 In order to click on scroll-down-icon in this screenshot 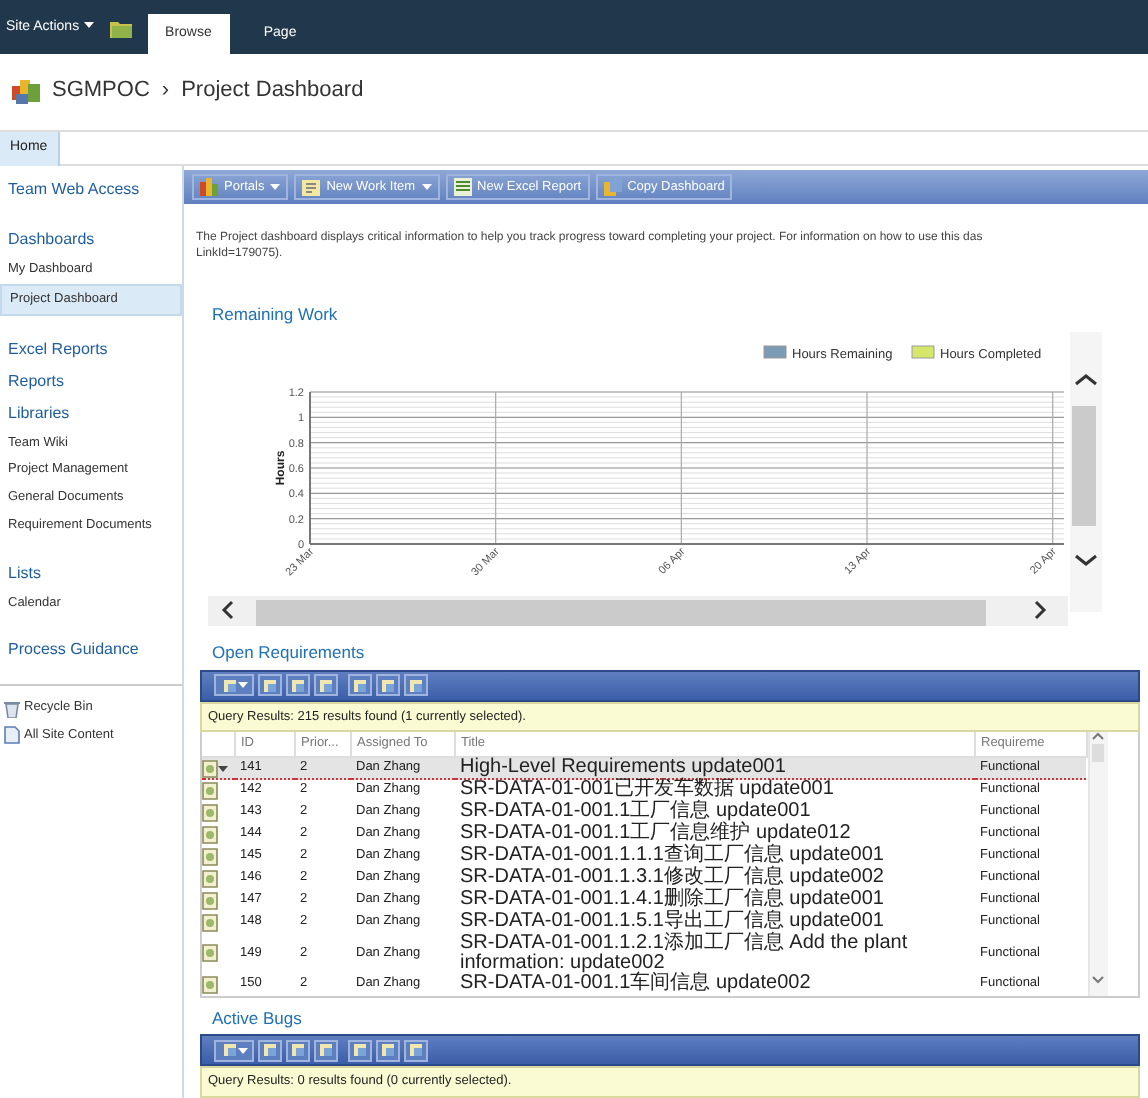, I will do `click(1086, 560)`.